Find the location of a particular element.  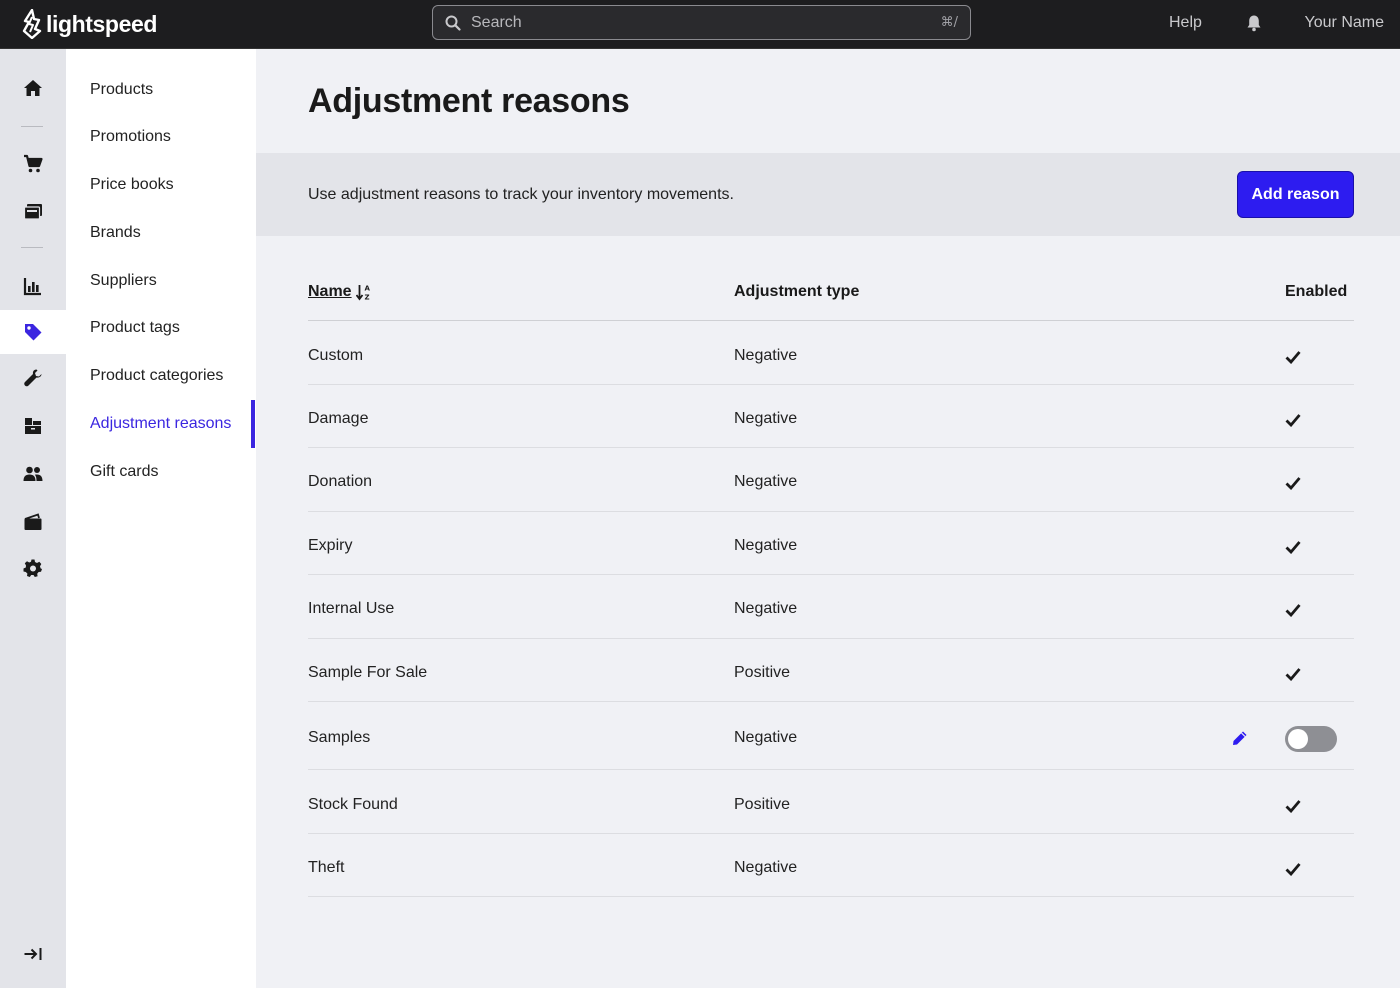

table-header: Name A Z Adjustment type Enabled is located at coordinates (831, 292).